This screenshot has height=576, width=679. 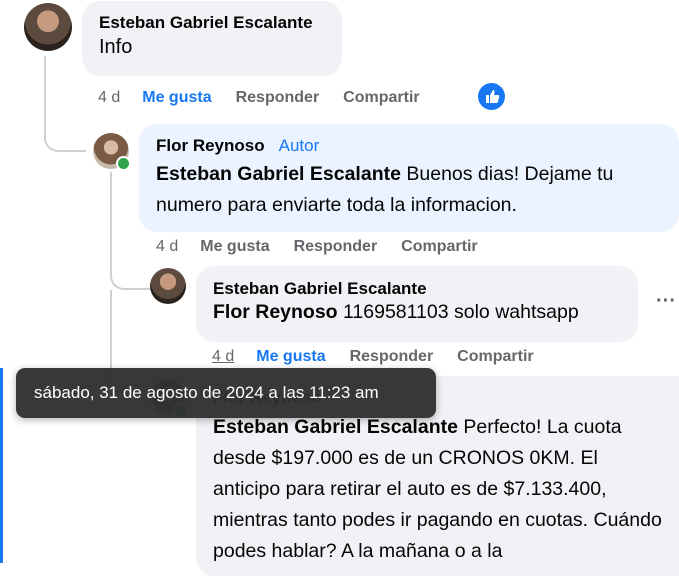 What do you see at coordinates (116, 47) in the screenshot?
I see `comment-text: Info` at bounding box center [116, 47].